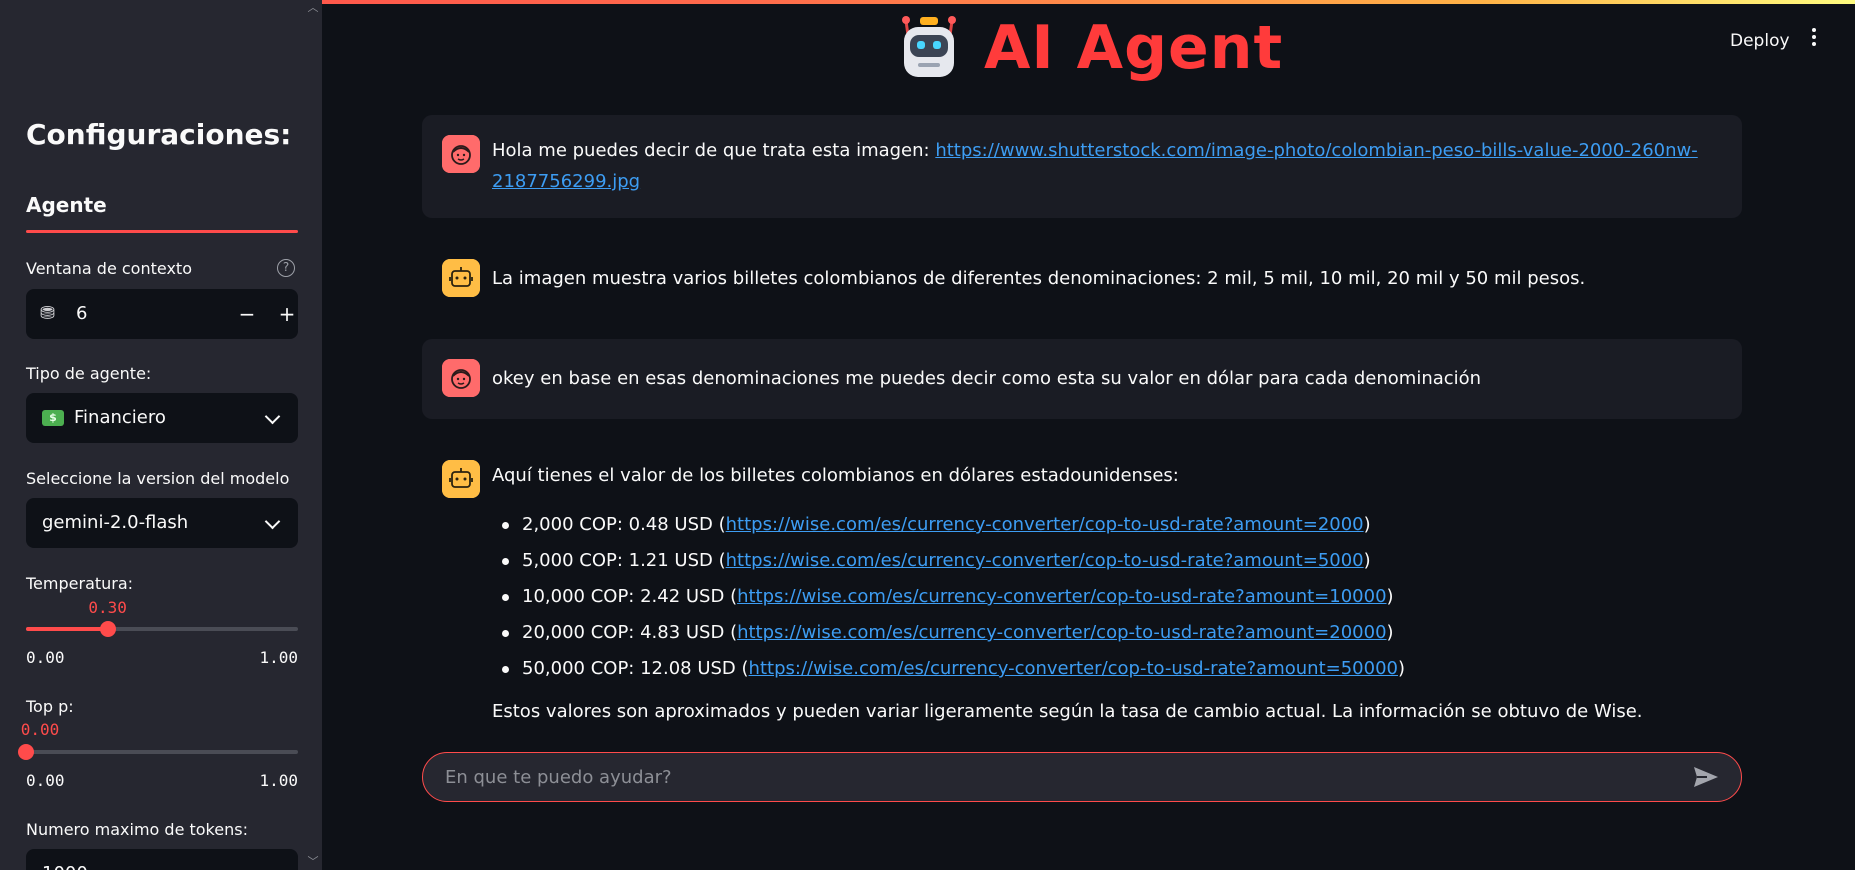 This screenshot has width=1855, height=870. Describe the element at coordinates (159, 134) in the screenshot. I see `sidebar-title: Configuraciones:` at that location.